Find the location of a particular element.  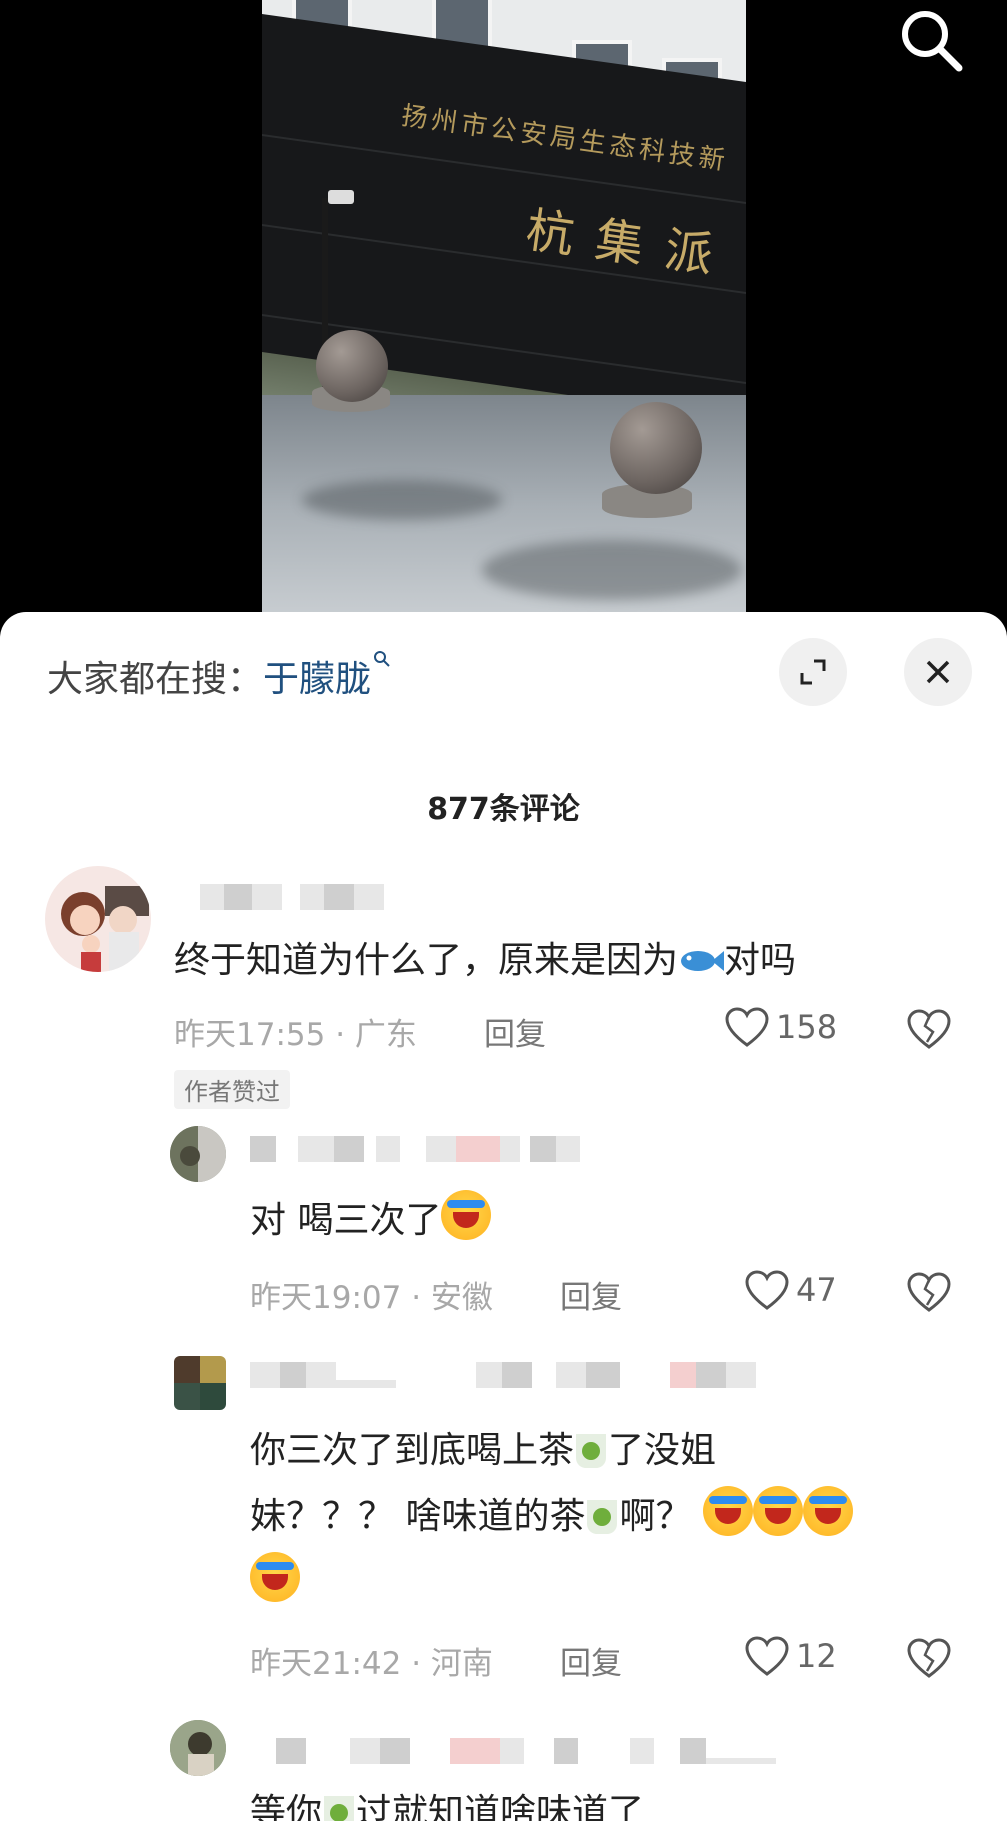

comment-time-location: 昨天19:07 · 安徽 is located at coordinates (371, 1298).